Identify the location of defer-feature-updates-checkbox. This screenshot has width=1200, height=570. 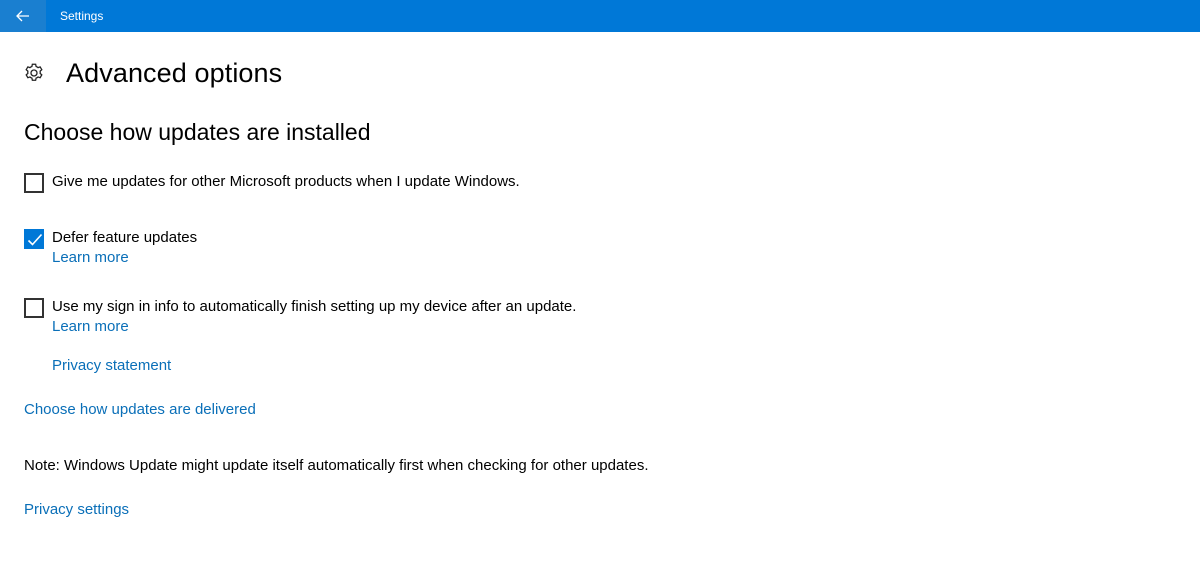
(34, 239).